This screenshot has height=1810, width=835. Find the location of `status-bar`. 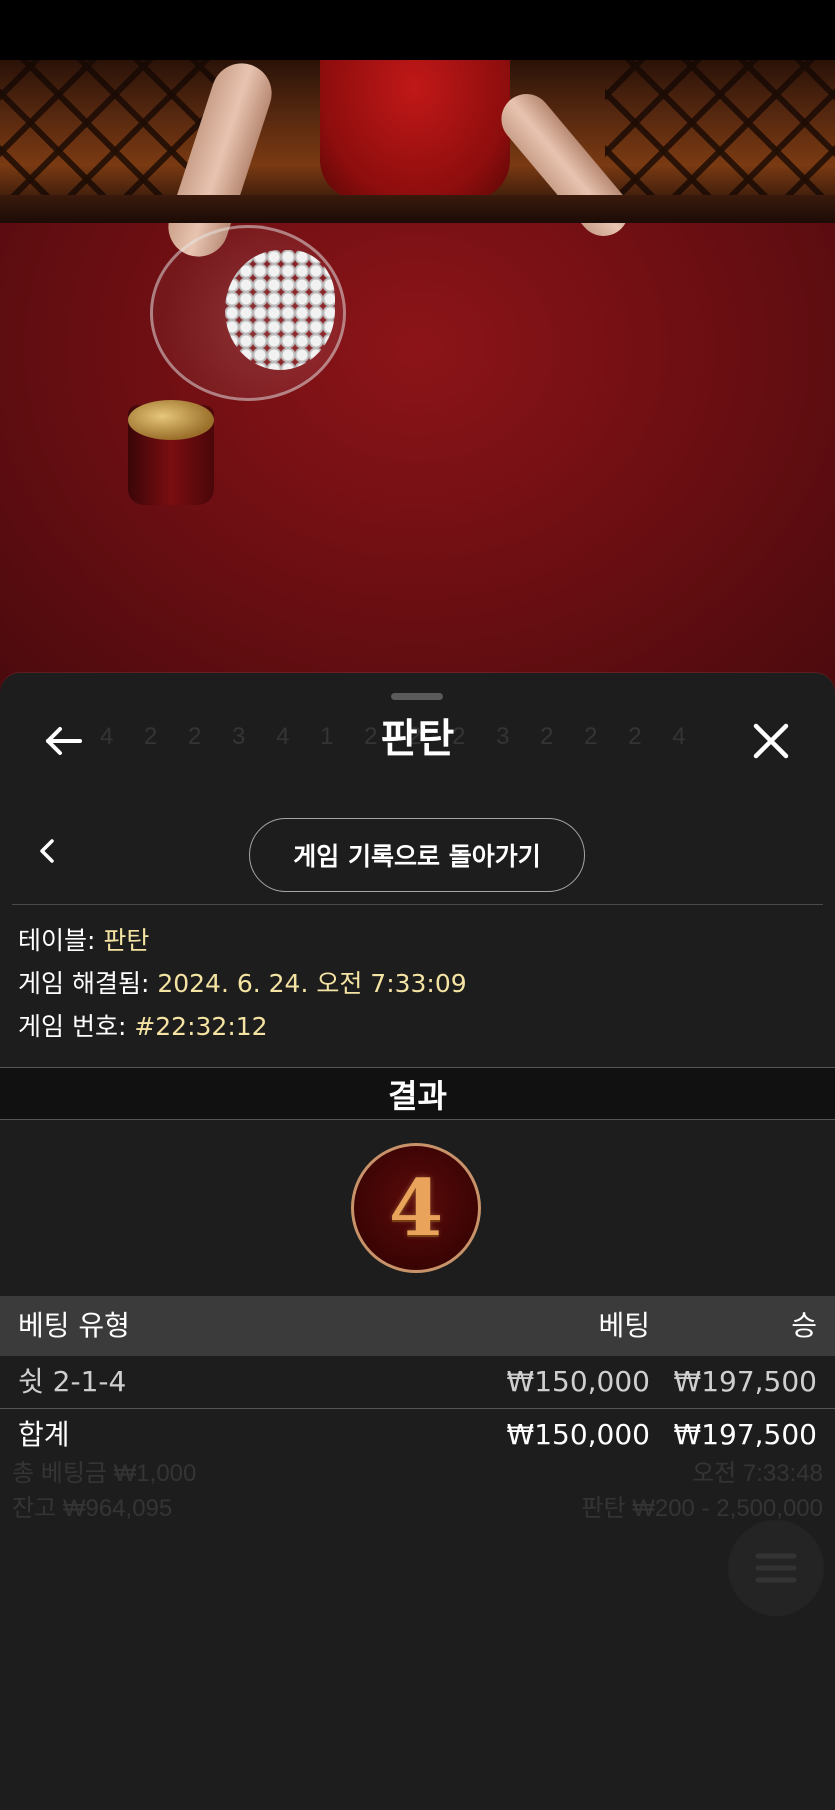

status-bar is located at coordinates (417, 30).